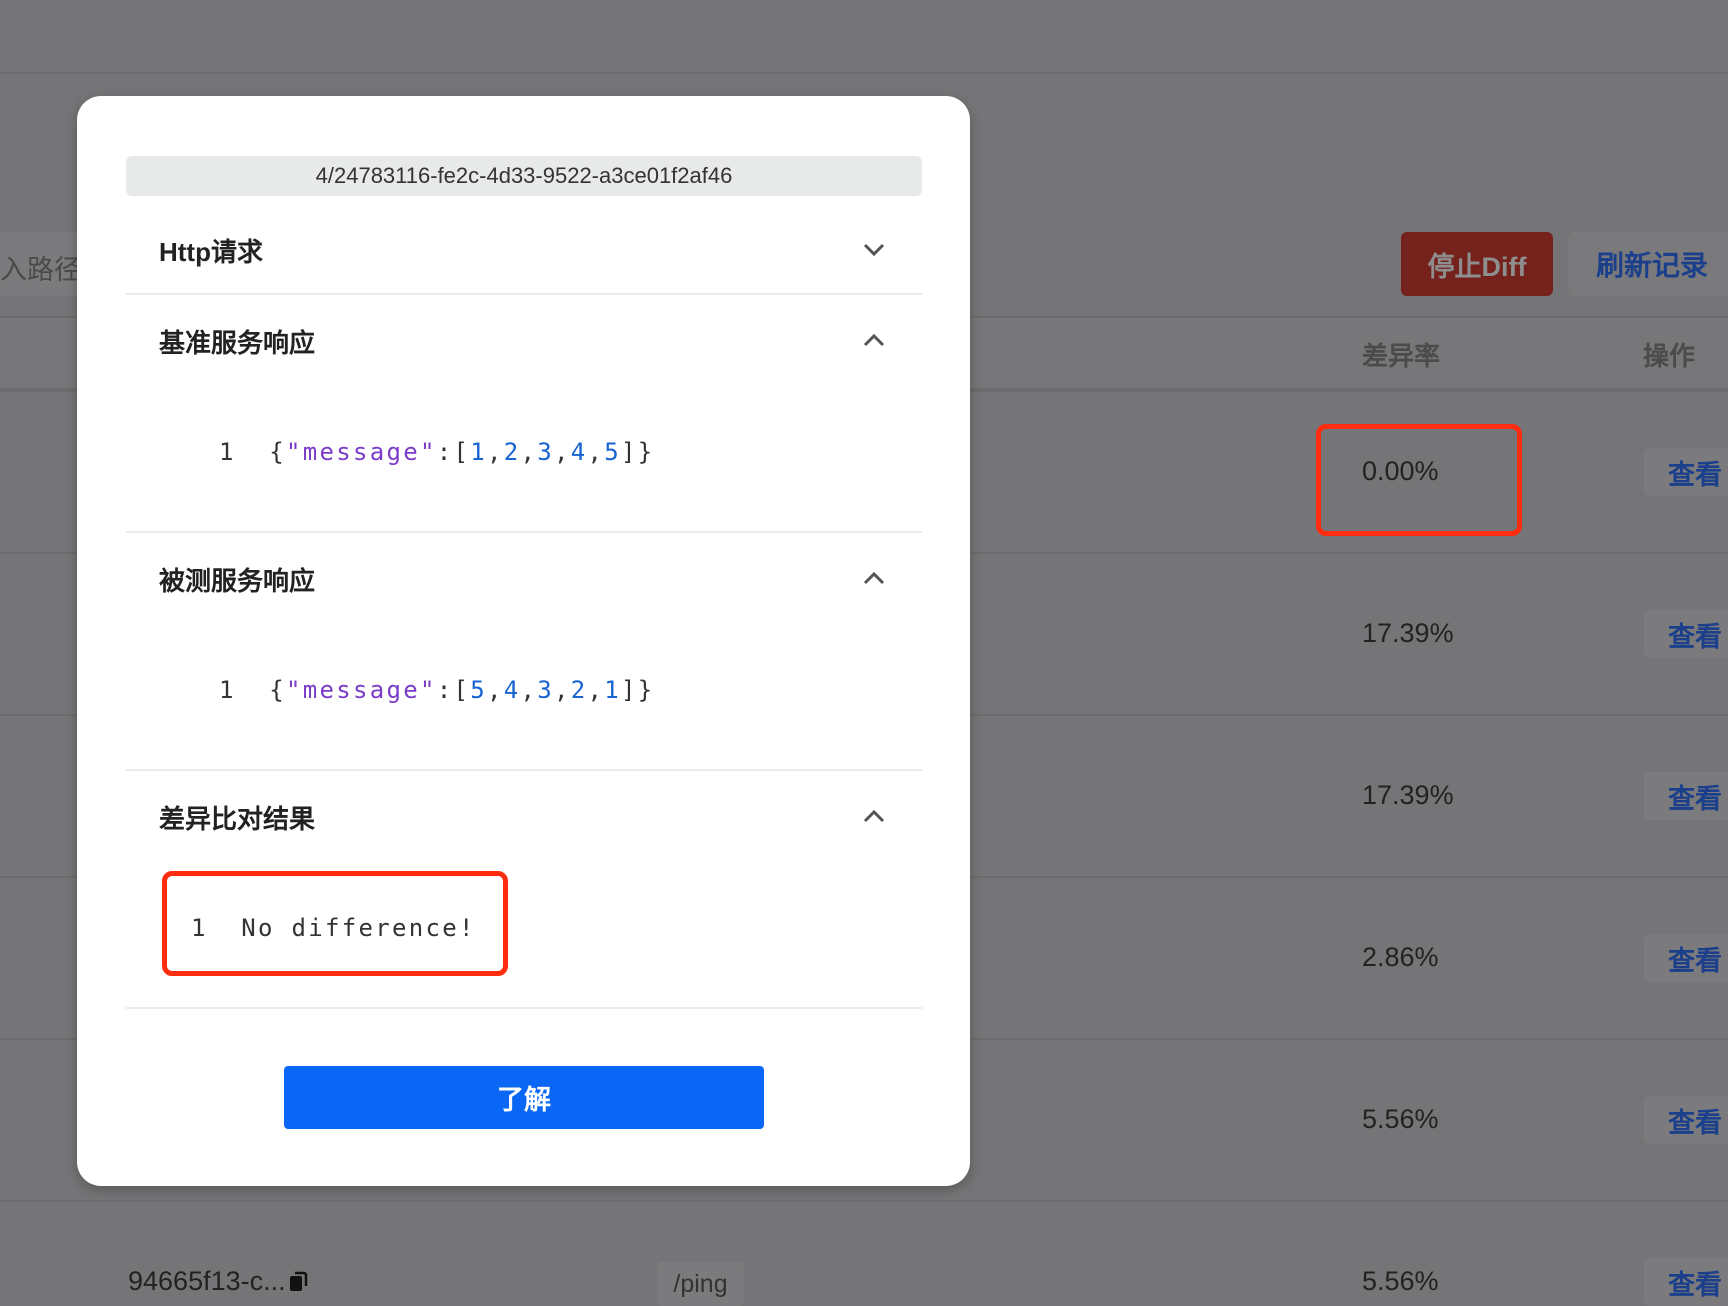 Image resolution: width=1728 pixels, height=1306 pixels. What do you see at coordinates (1477, 264) in the screenshot?
I see `stop-diff-button: 停止Diff` at bounding box center [1477, 264].